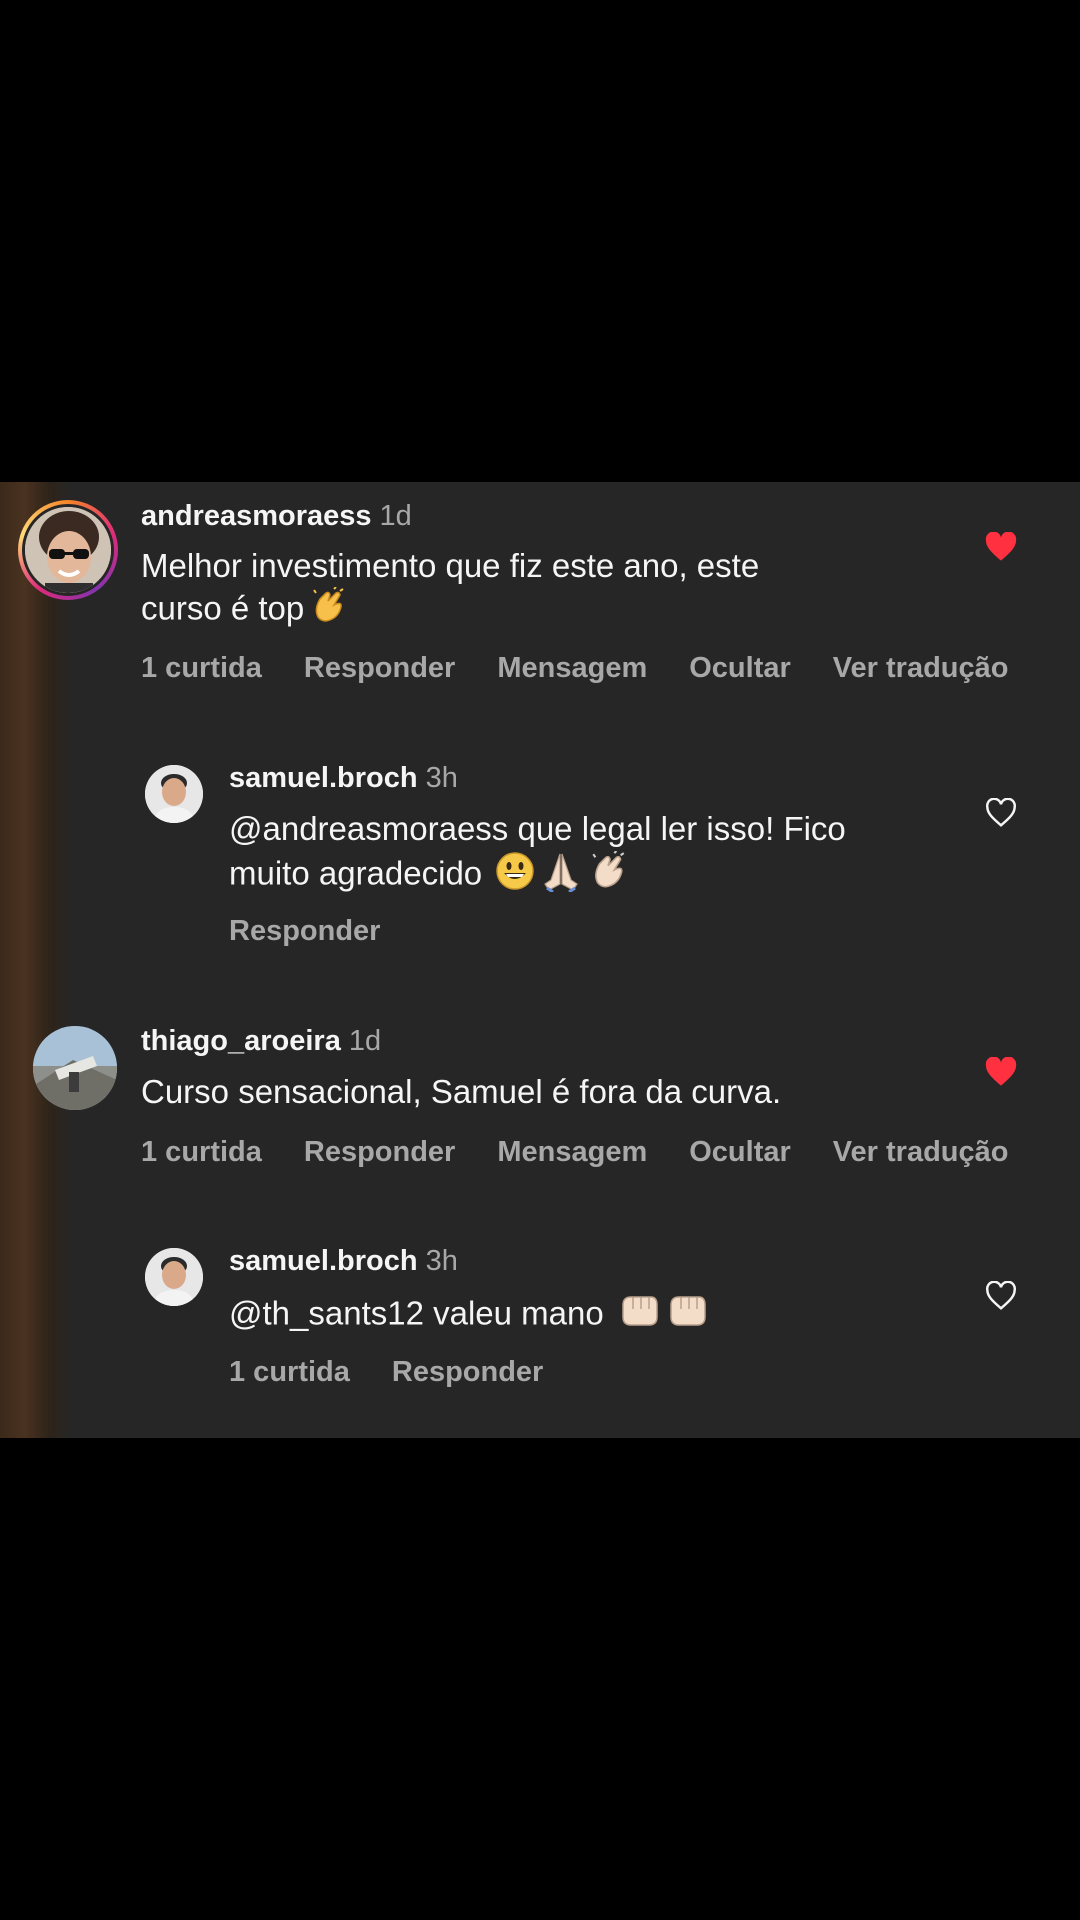  I want to click on folded-hands-icon, so click(561, 876).